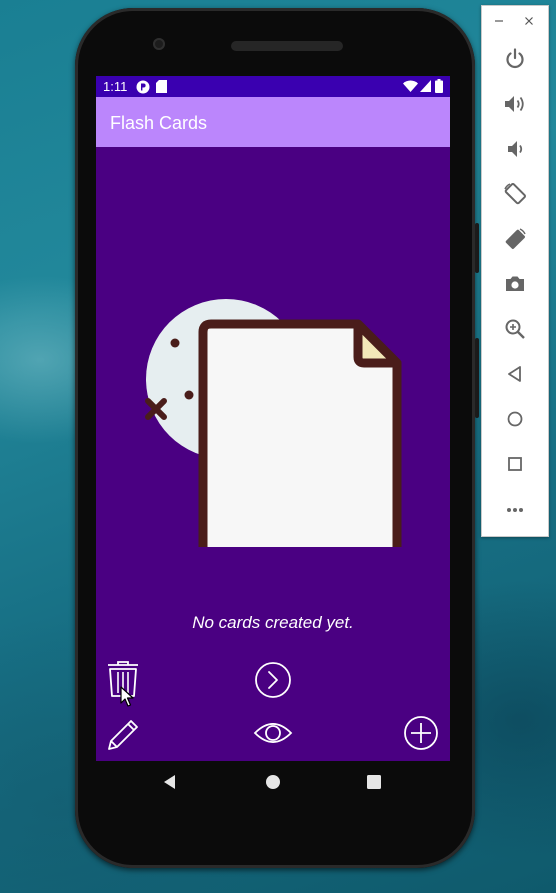 The width and height of the screenshot is (556, 893). What do you see at coordinates (287, 46) in the screenshot?
I see `earpiece-speaker` at bounding box center [287, 46].